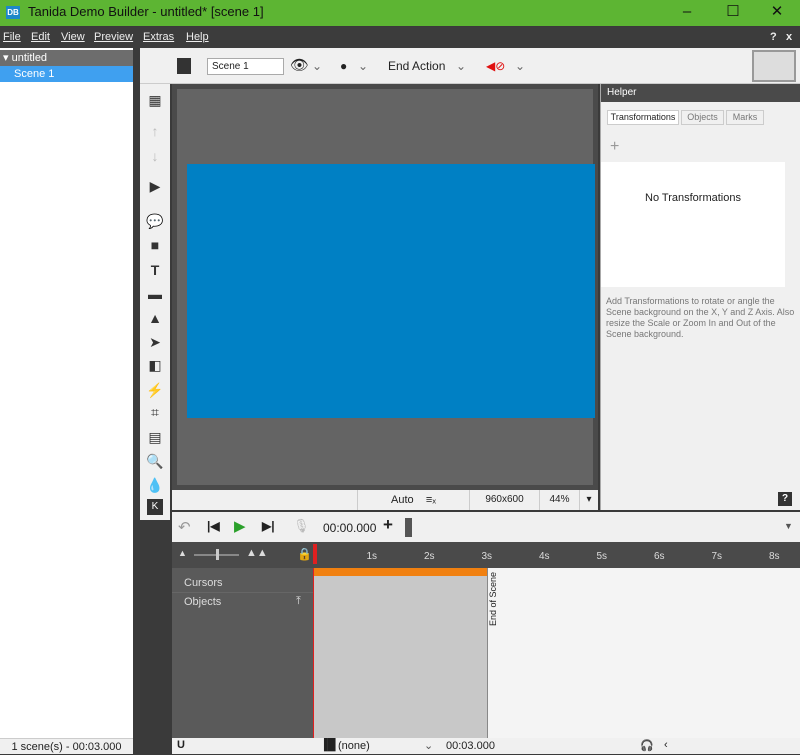 The image size is (800, 755). I want to click on close-button: ✕, so click(777, 12).